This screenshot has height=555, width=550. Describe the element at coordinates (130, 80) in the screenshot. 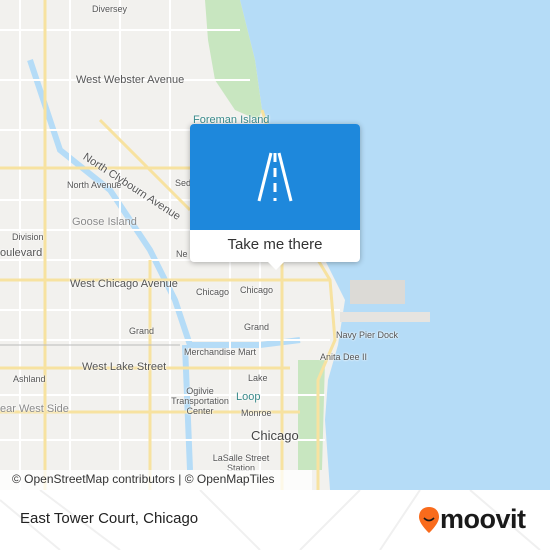

I see `map-label: West Webster Avenue` at that location.